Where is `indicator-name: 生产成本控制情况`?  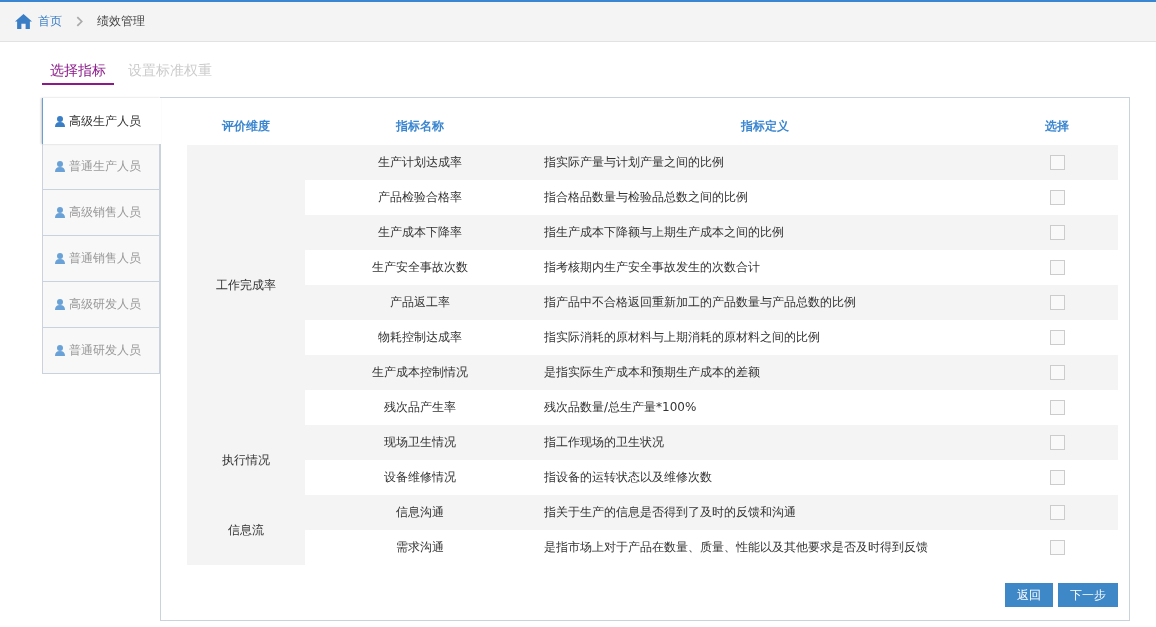
indicator-name: 生产成本控制情况 is located at coordinates (419, 372).